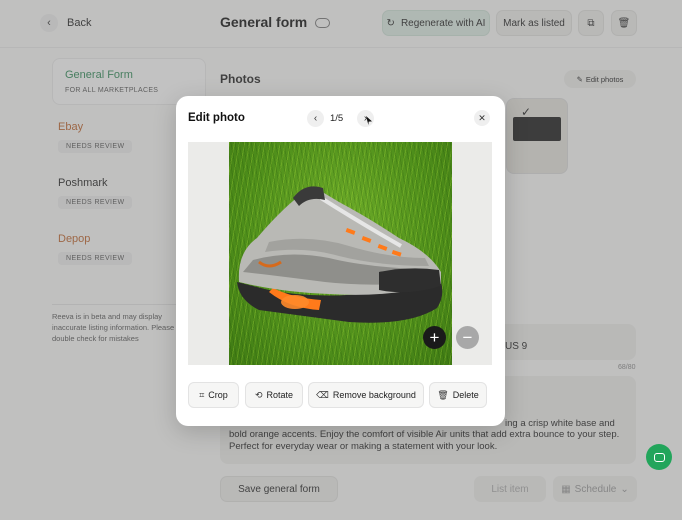  I want to click on sneaker-photo, so click(340, 253).